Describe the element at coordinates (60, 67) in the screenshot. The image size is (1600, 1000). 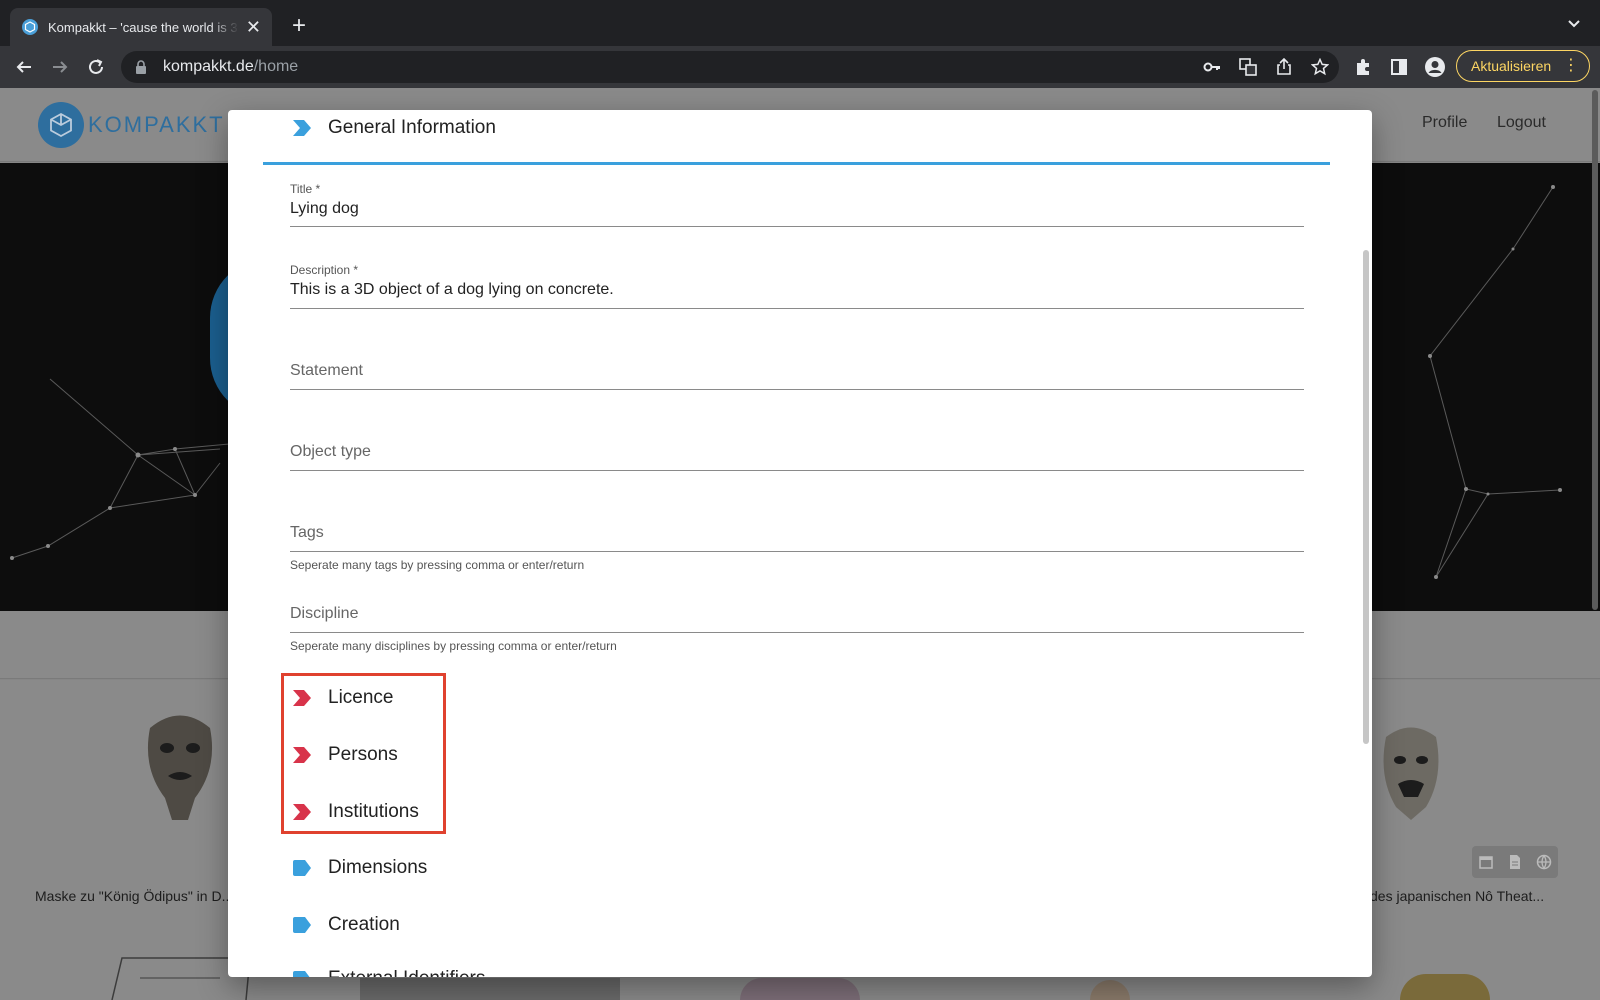
I see `forward-arrow-icon` at that location.